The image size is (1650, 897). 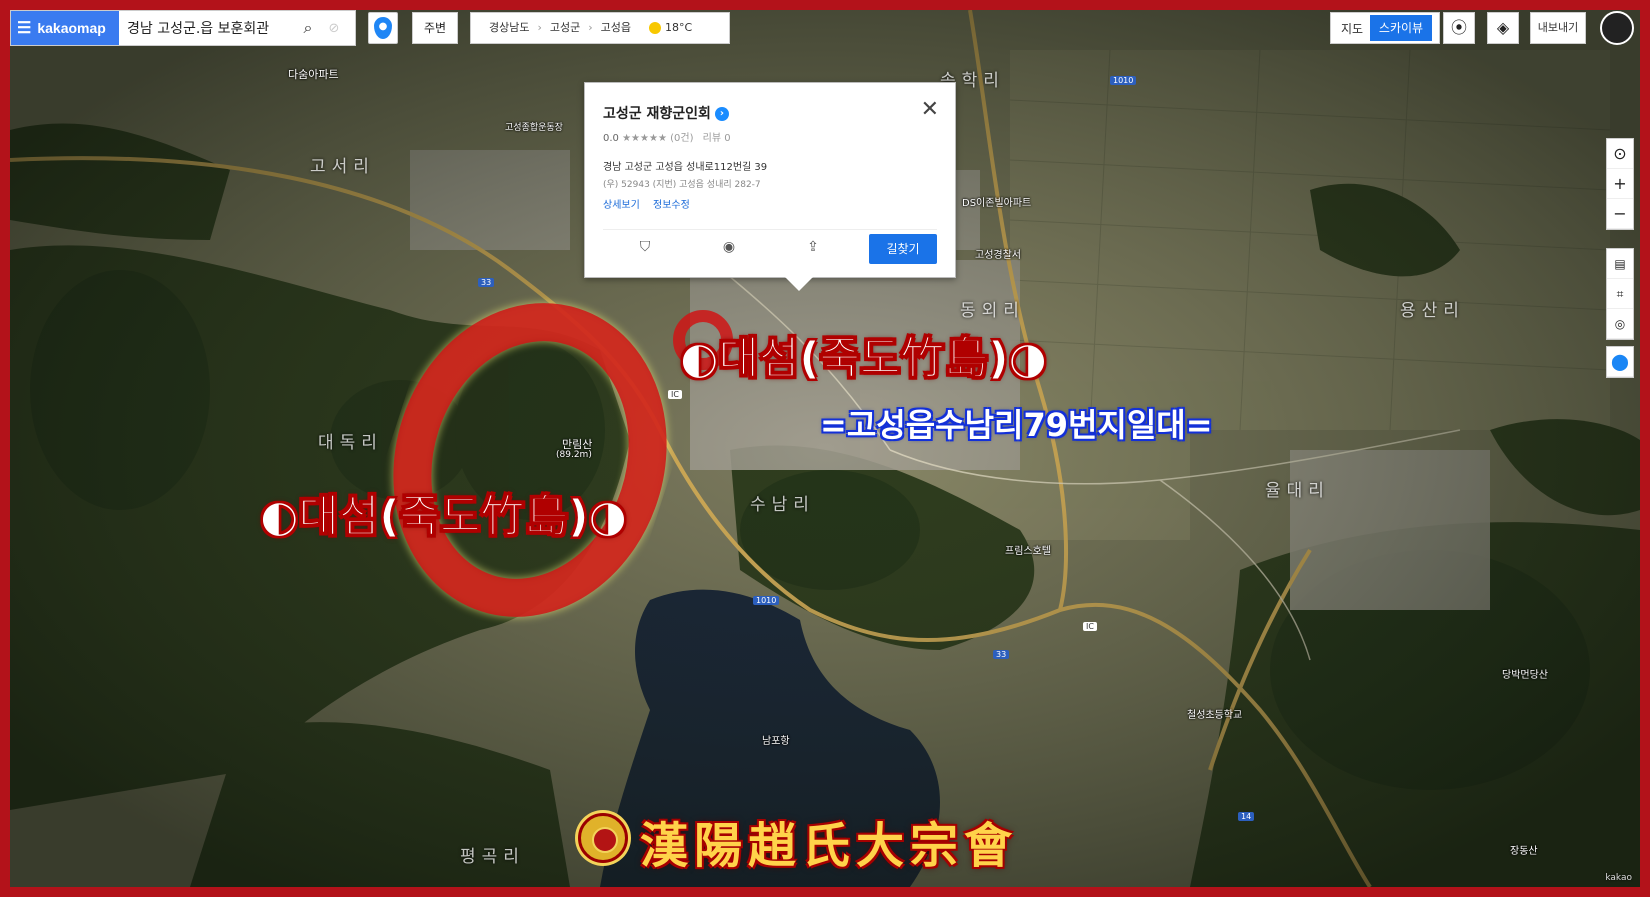 What do you see at coordinates (685, 167) in the screenshot?
I see `popup-address: 경남 고성군 고성읍 성내로112번길 39` at bounding box center [685, 167].